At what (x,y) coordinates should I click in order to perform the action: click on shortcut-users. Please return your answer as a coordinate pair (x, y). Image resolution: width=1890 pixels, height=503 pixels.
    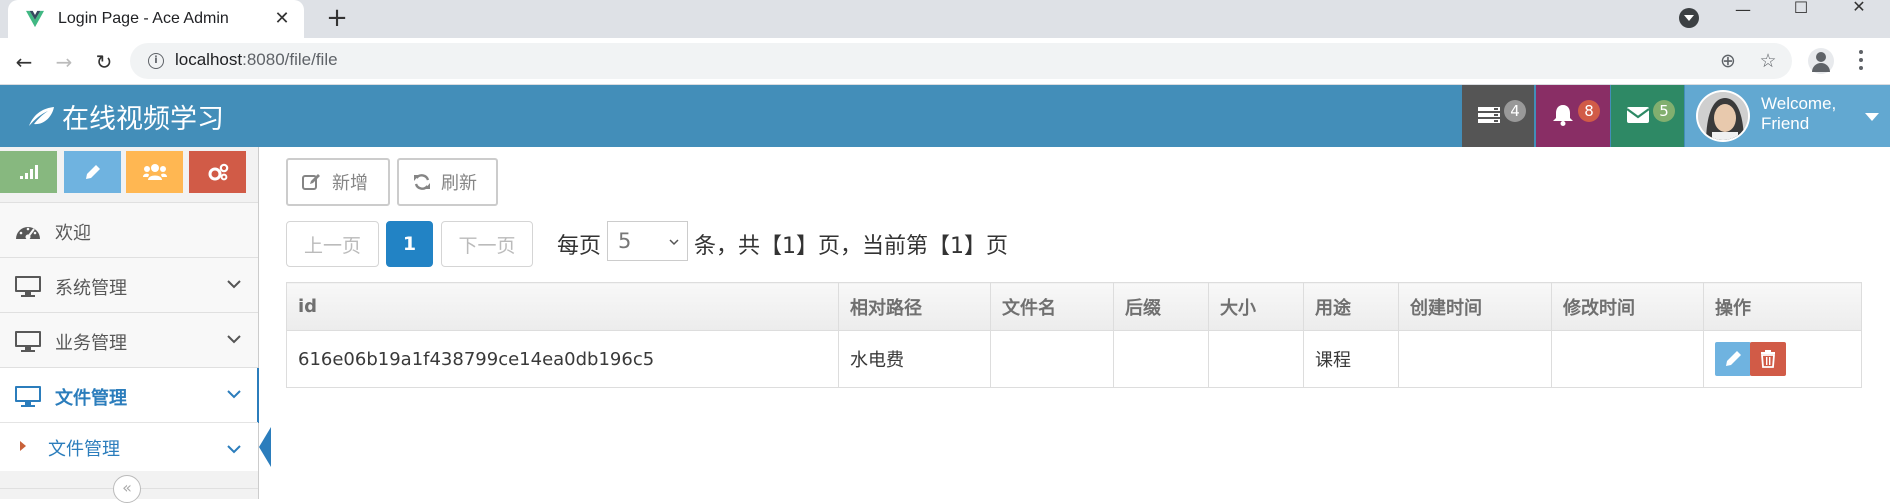
    Looking at the image, I should click on (154, 172).